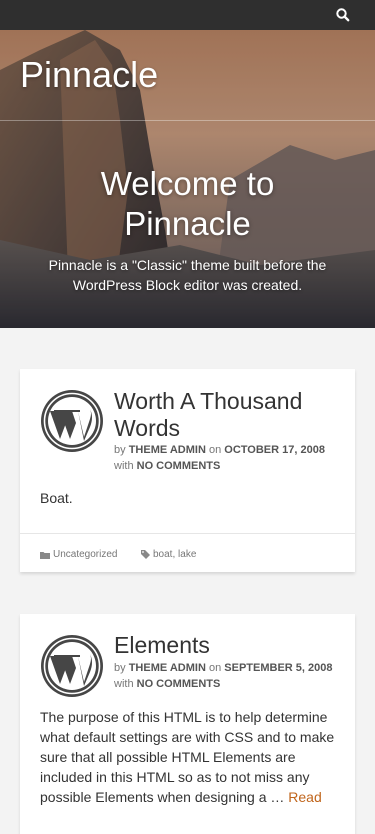  Describe the element at coordinates (187, 120) in the screenshot. I see `hero-divider` at that location.